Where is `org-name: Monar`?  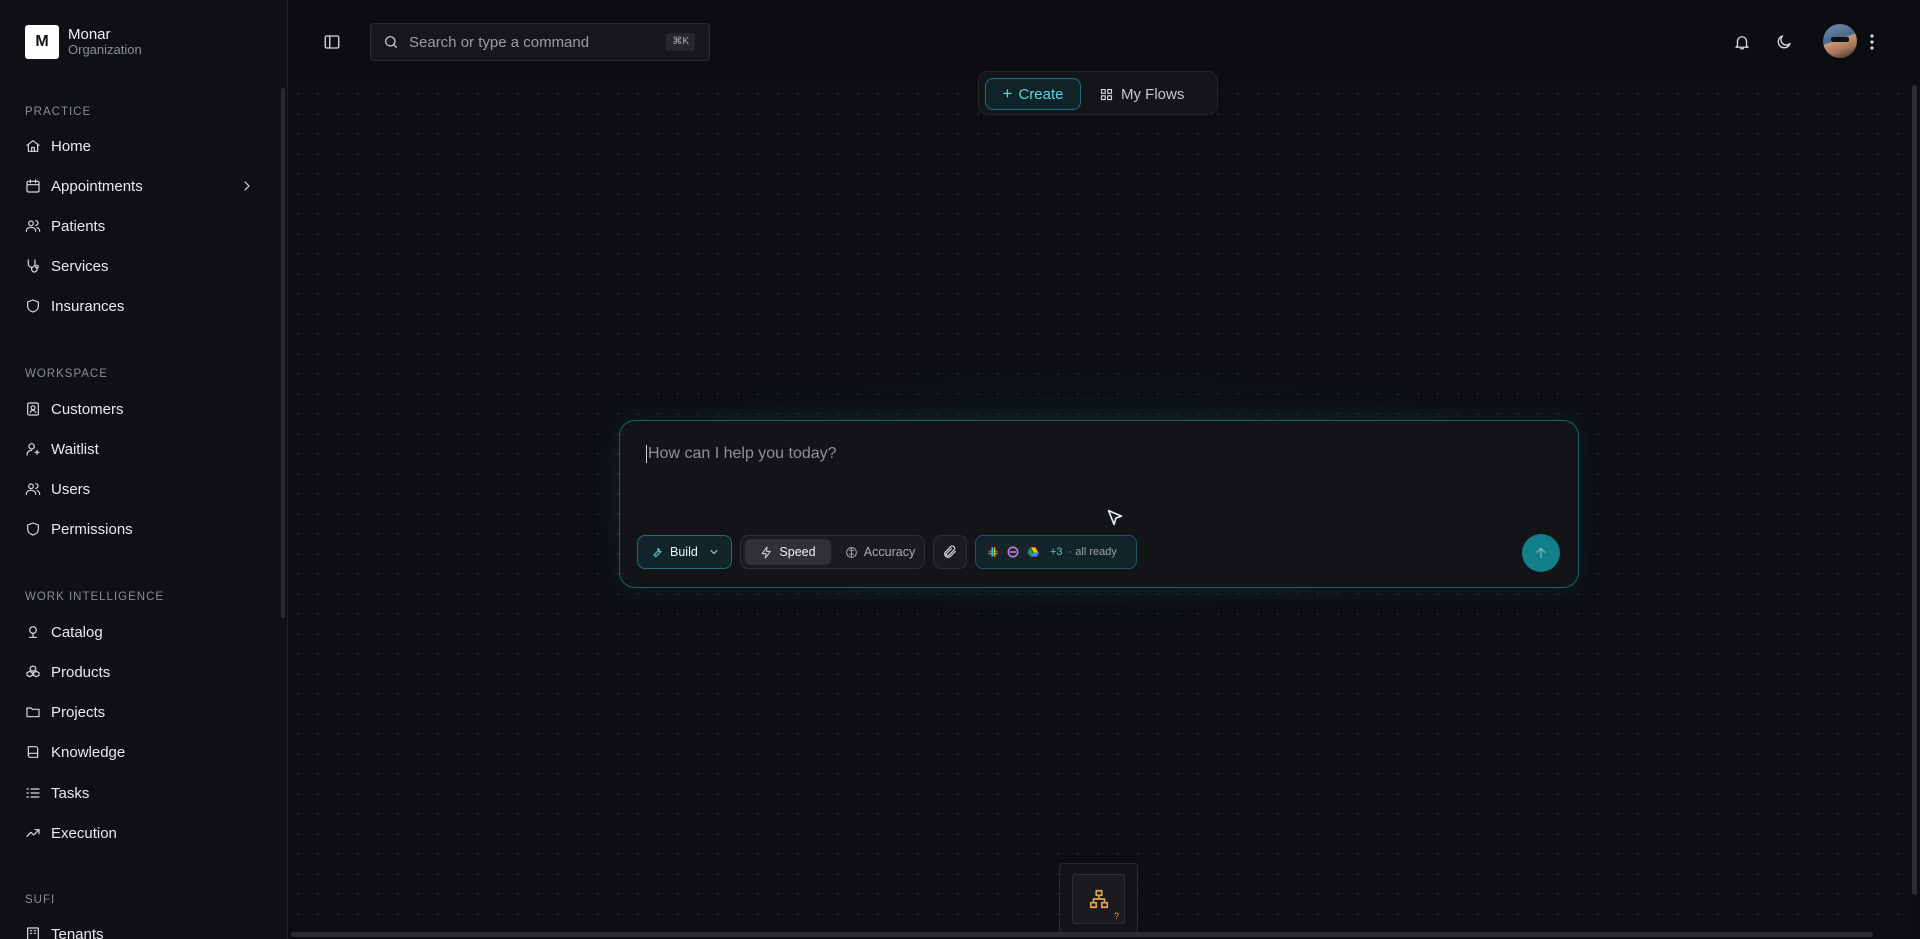 org-name: Monar is located at coordinates (89, 34).